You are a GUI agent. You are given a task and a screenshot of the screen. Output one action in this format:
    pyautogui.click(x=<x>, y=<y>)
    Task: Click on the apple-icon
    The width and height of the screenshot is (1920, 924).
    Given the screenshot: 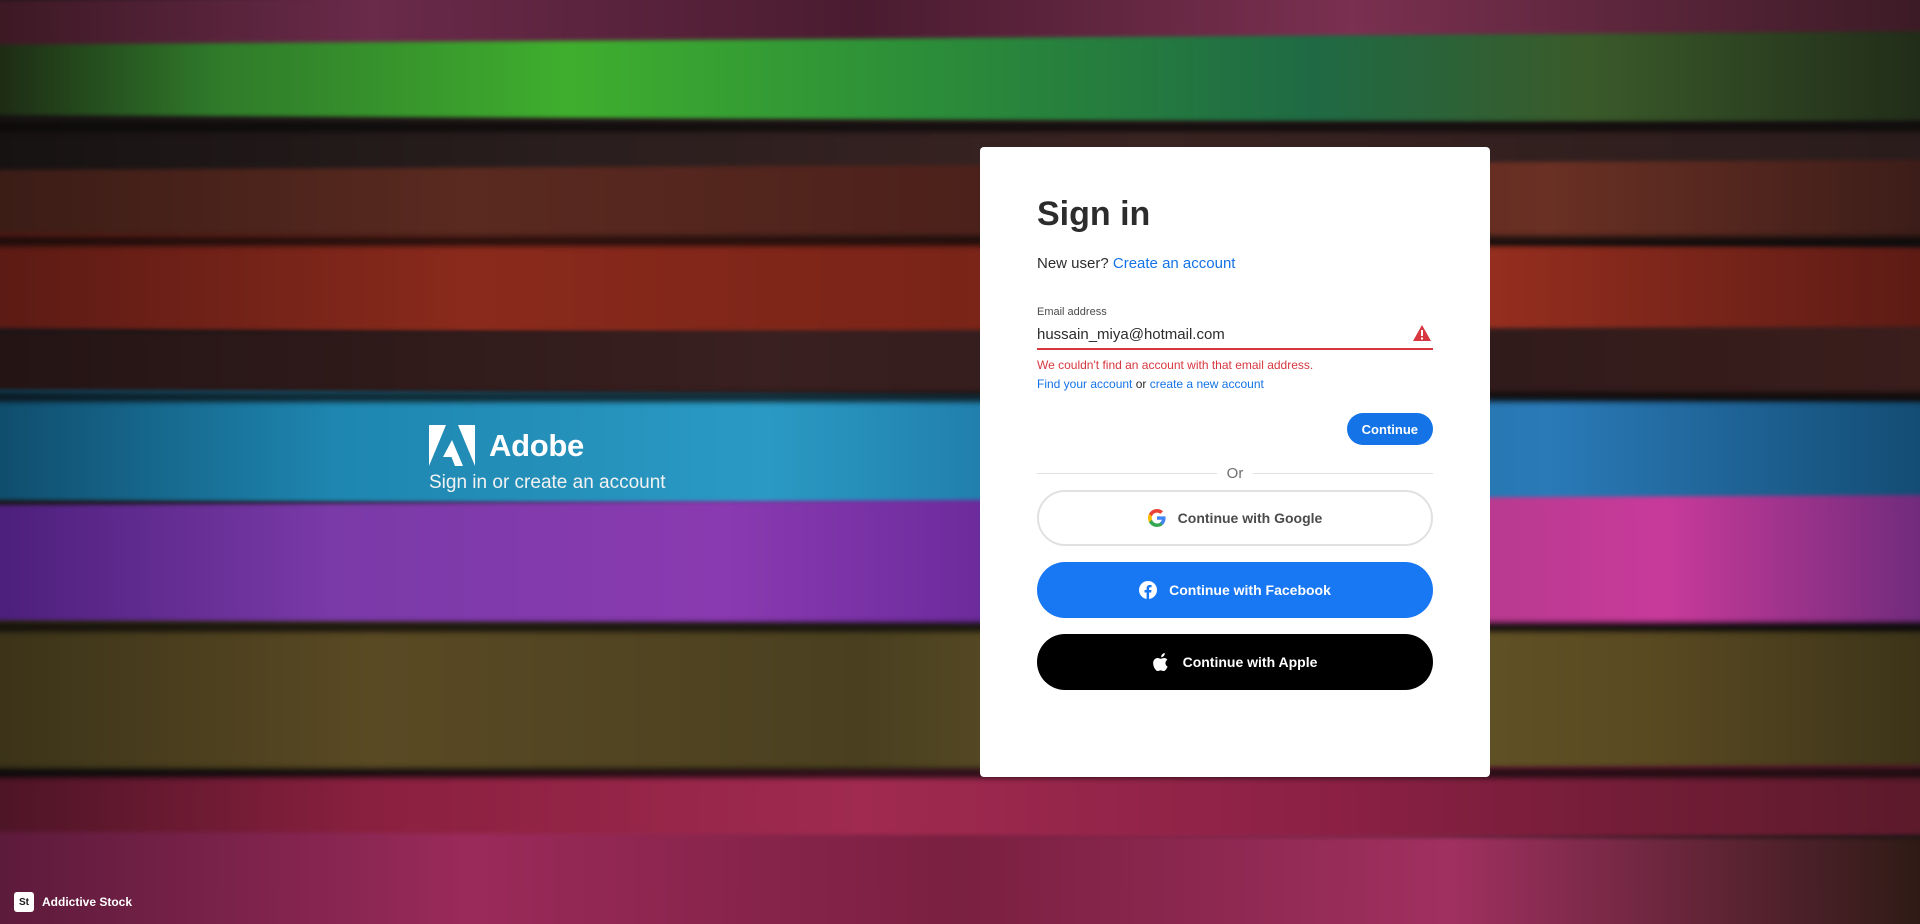 What is the action you would take?
    pyautogui.click(x=1160, y=662)
    